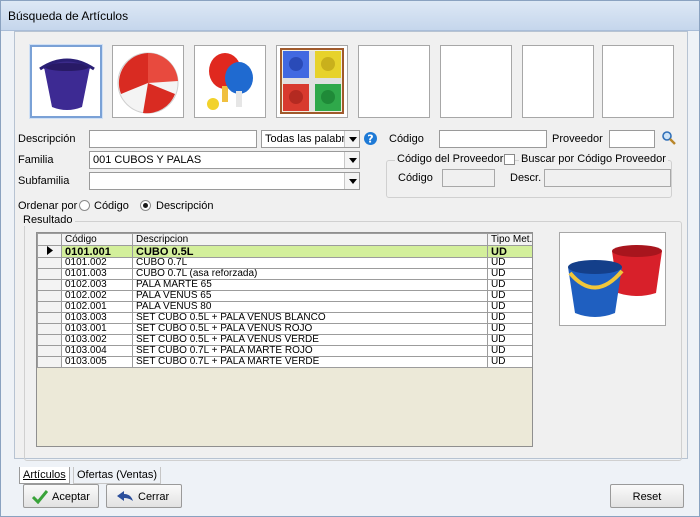 The image size is (700, 517). Describe the element at coordinates (97, 239) in the screenshot. I see `column-header-codigo: Código` at that location.